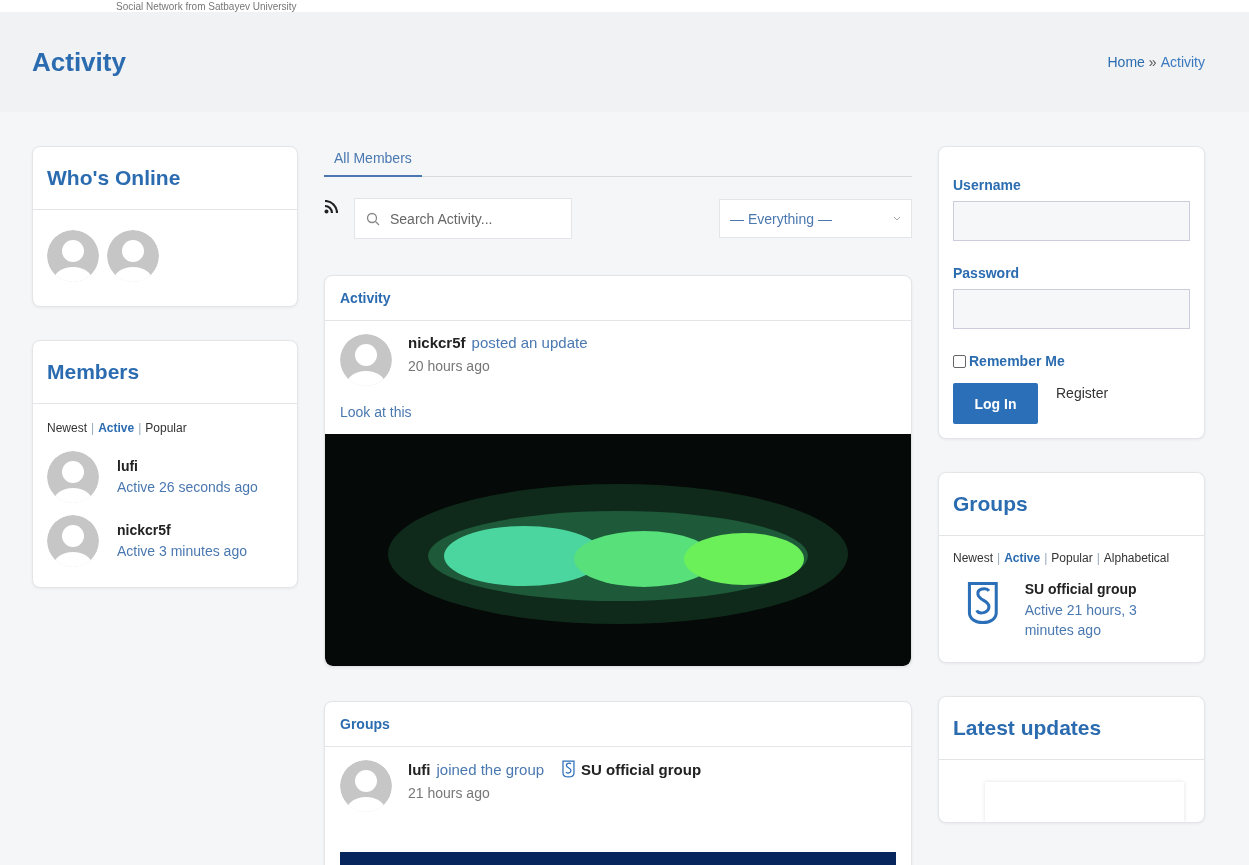 The width and height of the screenshot is (1249, 865). Describe the element at coordinates (991, 504) in the screenshot. I see `widget-title: Groups` at that location.